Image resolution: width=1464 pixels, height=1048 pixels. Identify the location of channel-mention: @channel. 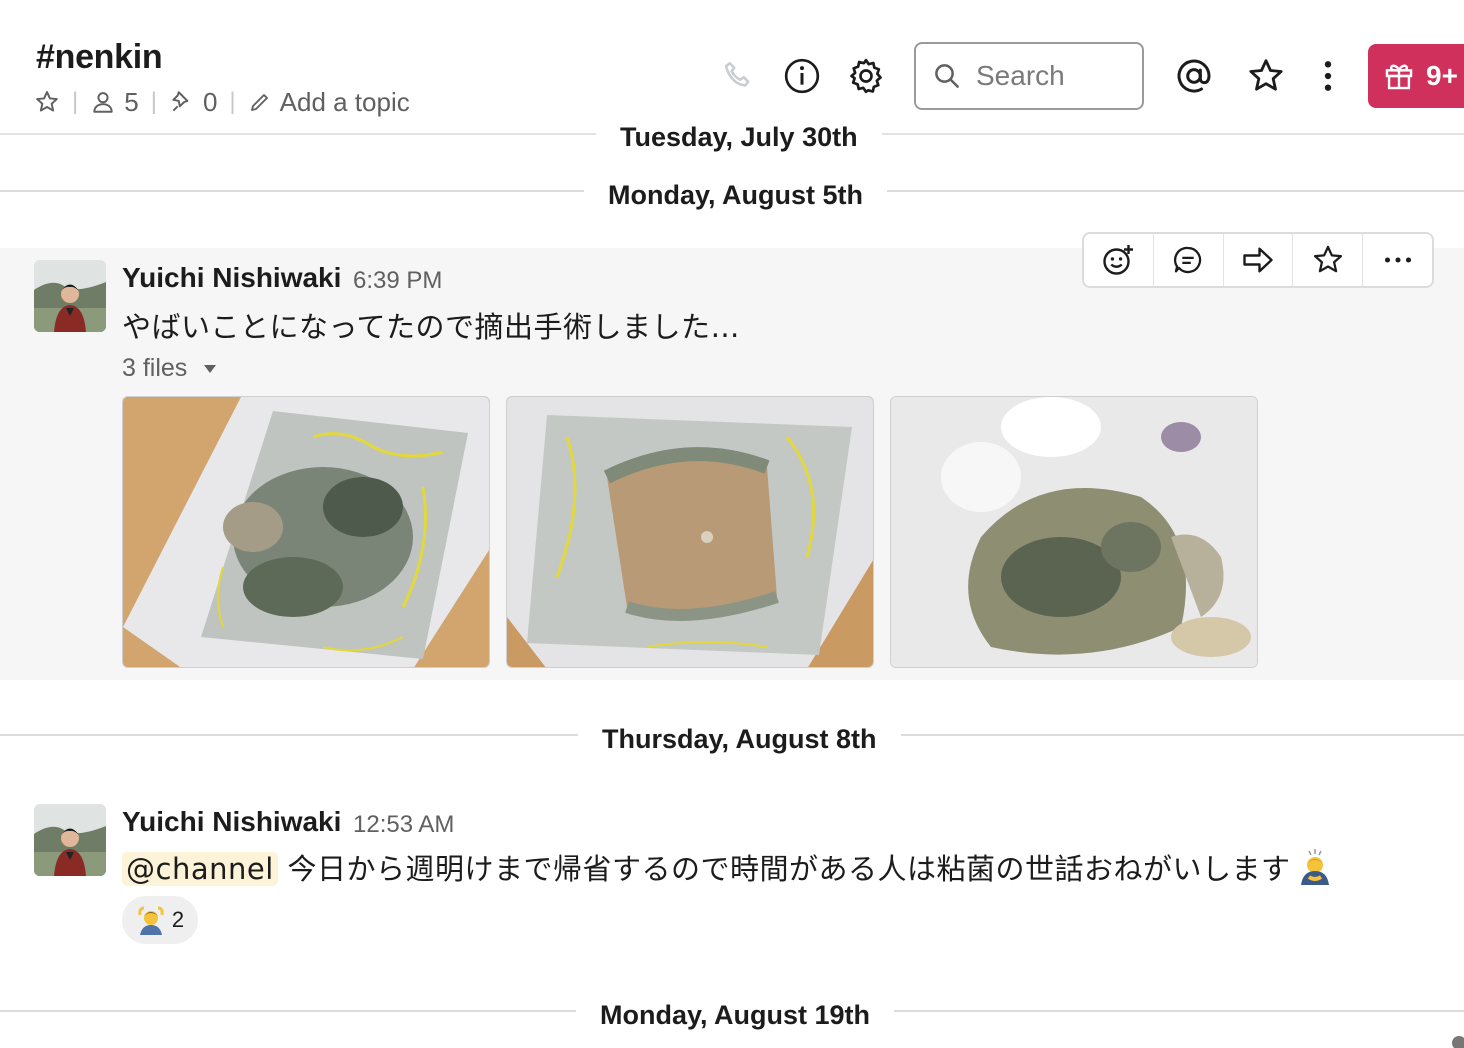
(200, 869).